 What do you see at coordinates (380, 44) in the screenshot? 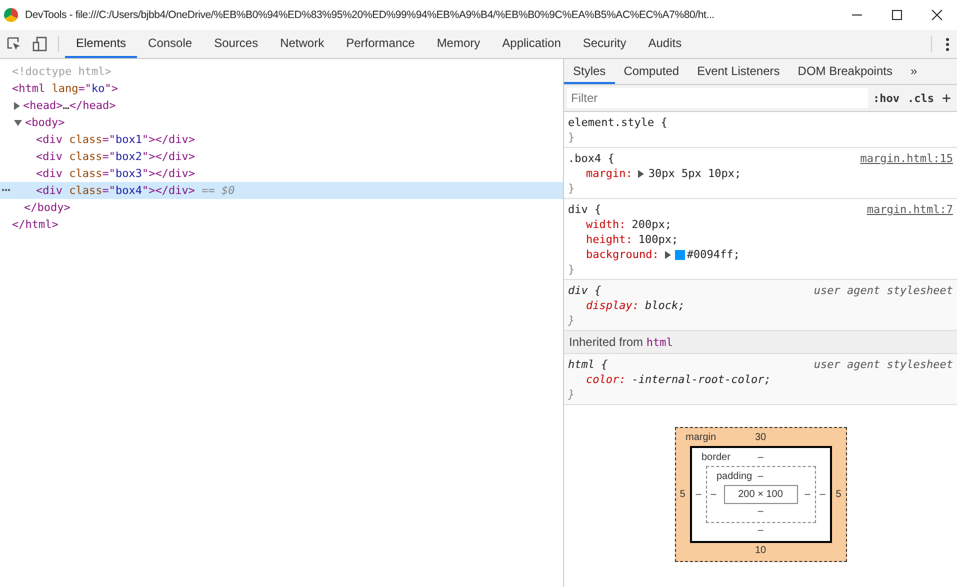
I see `panel-tab: Performance` at bounding box center [380, 44].